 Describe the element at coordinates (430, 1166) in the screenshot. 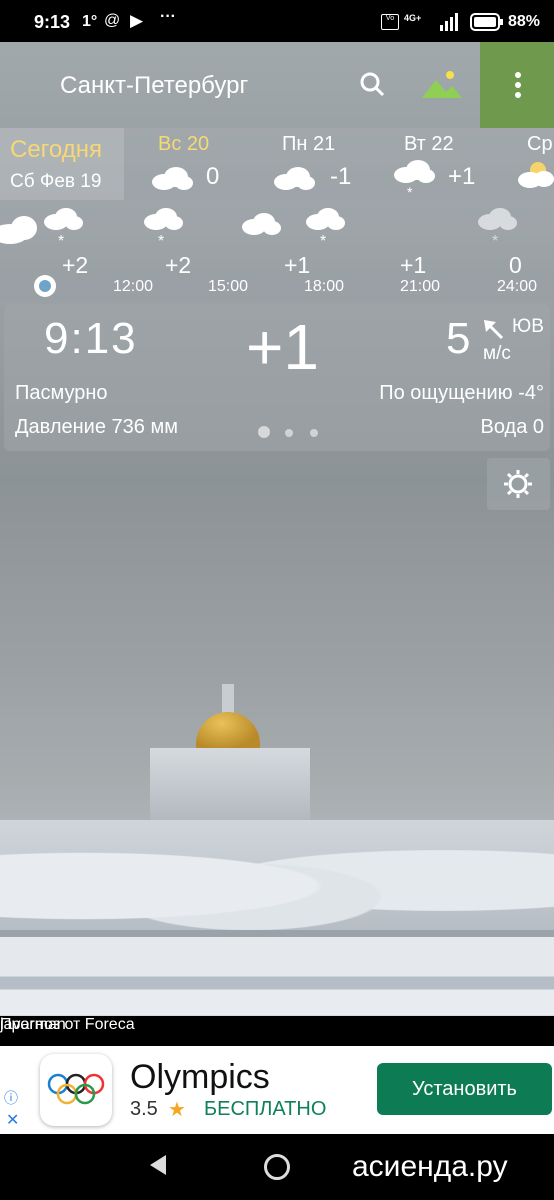

I see `watermark: асиенда.ру` at that location.